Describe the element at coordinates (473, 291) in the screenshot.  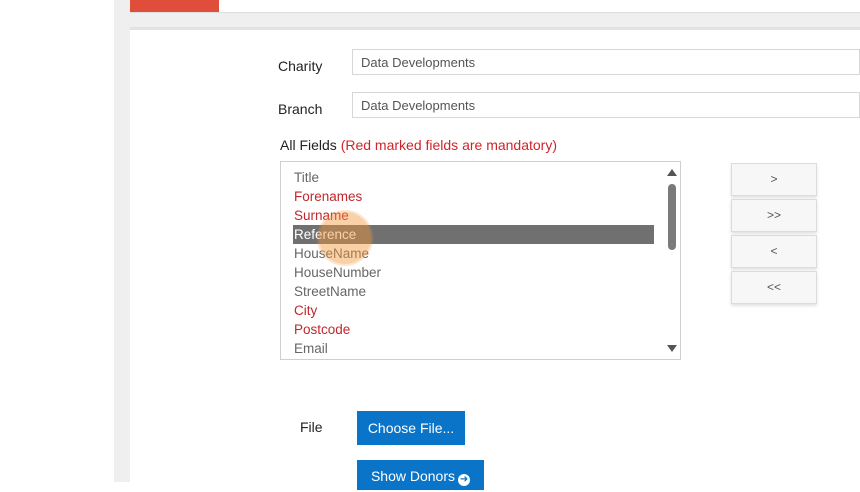
I see `field-option: StreetName` at that location.